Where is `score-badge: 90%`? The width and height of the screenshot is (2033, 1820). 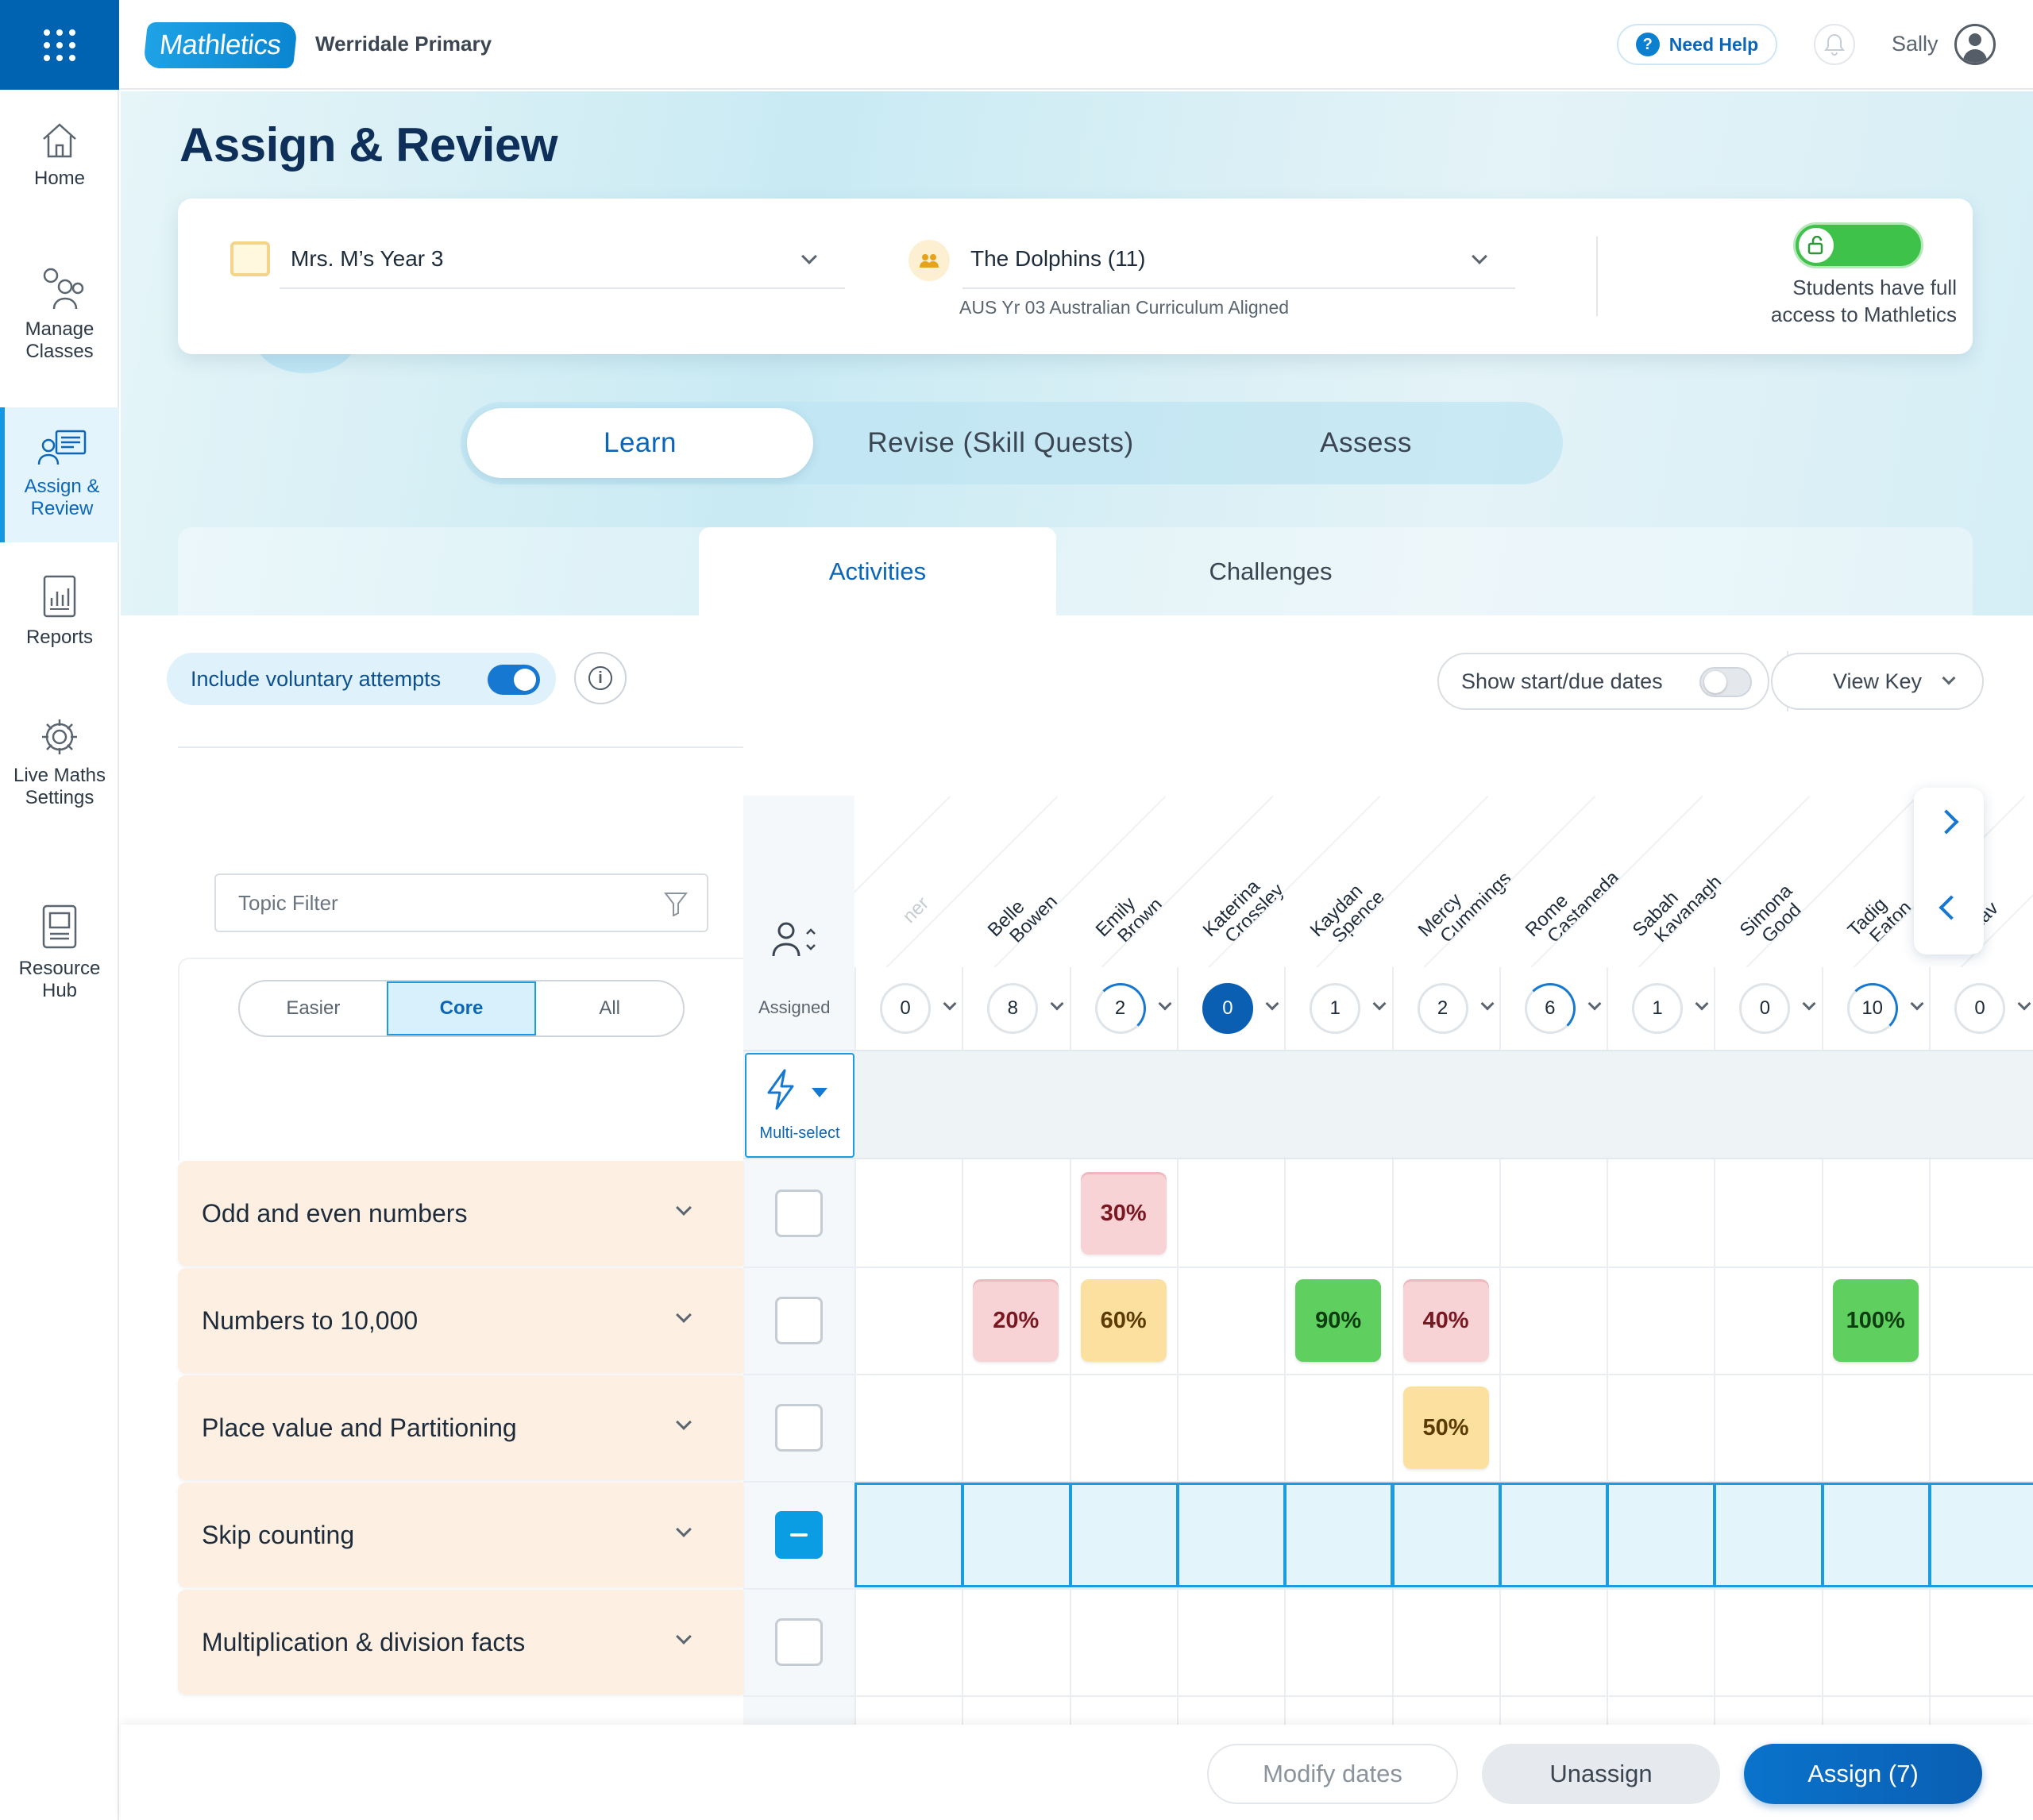
score-badge: 90% is located at coordinates (1339, 1320).